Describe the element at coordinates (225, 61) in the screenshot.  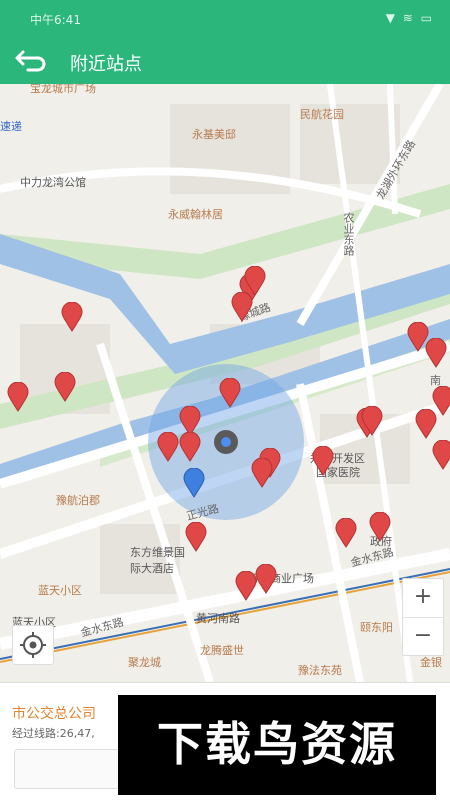
I see `app-bar: 附近站点` at that location.